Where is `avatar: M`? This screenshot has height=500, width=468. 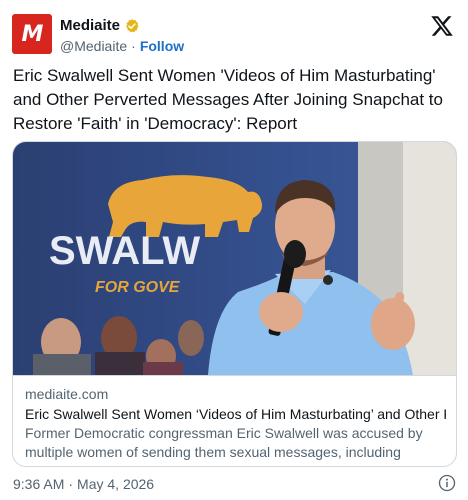 avatar: M is located at coordinates (32, 34).